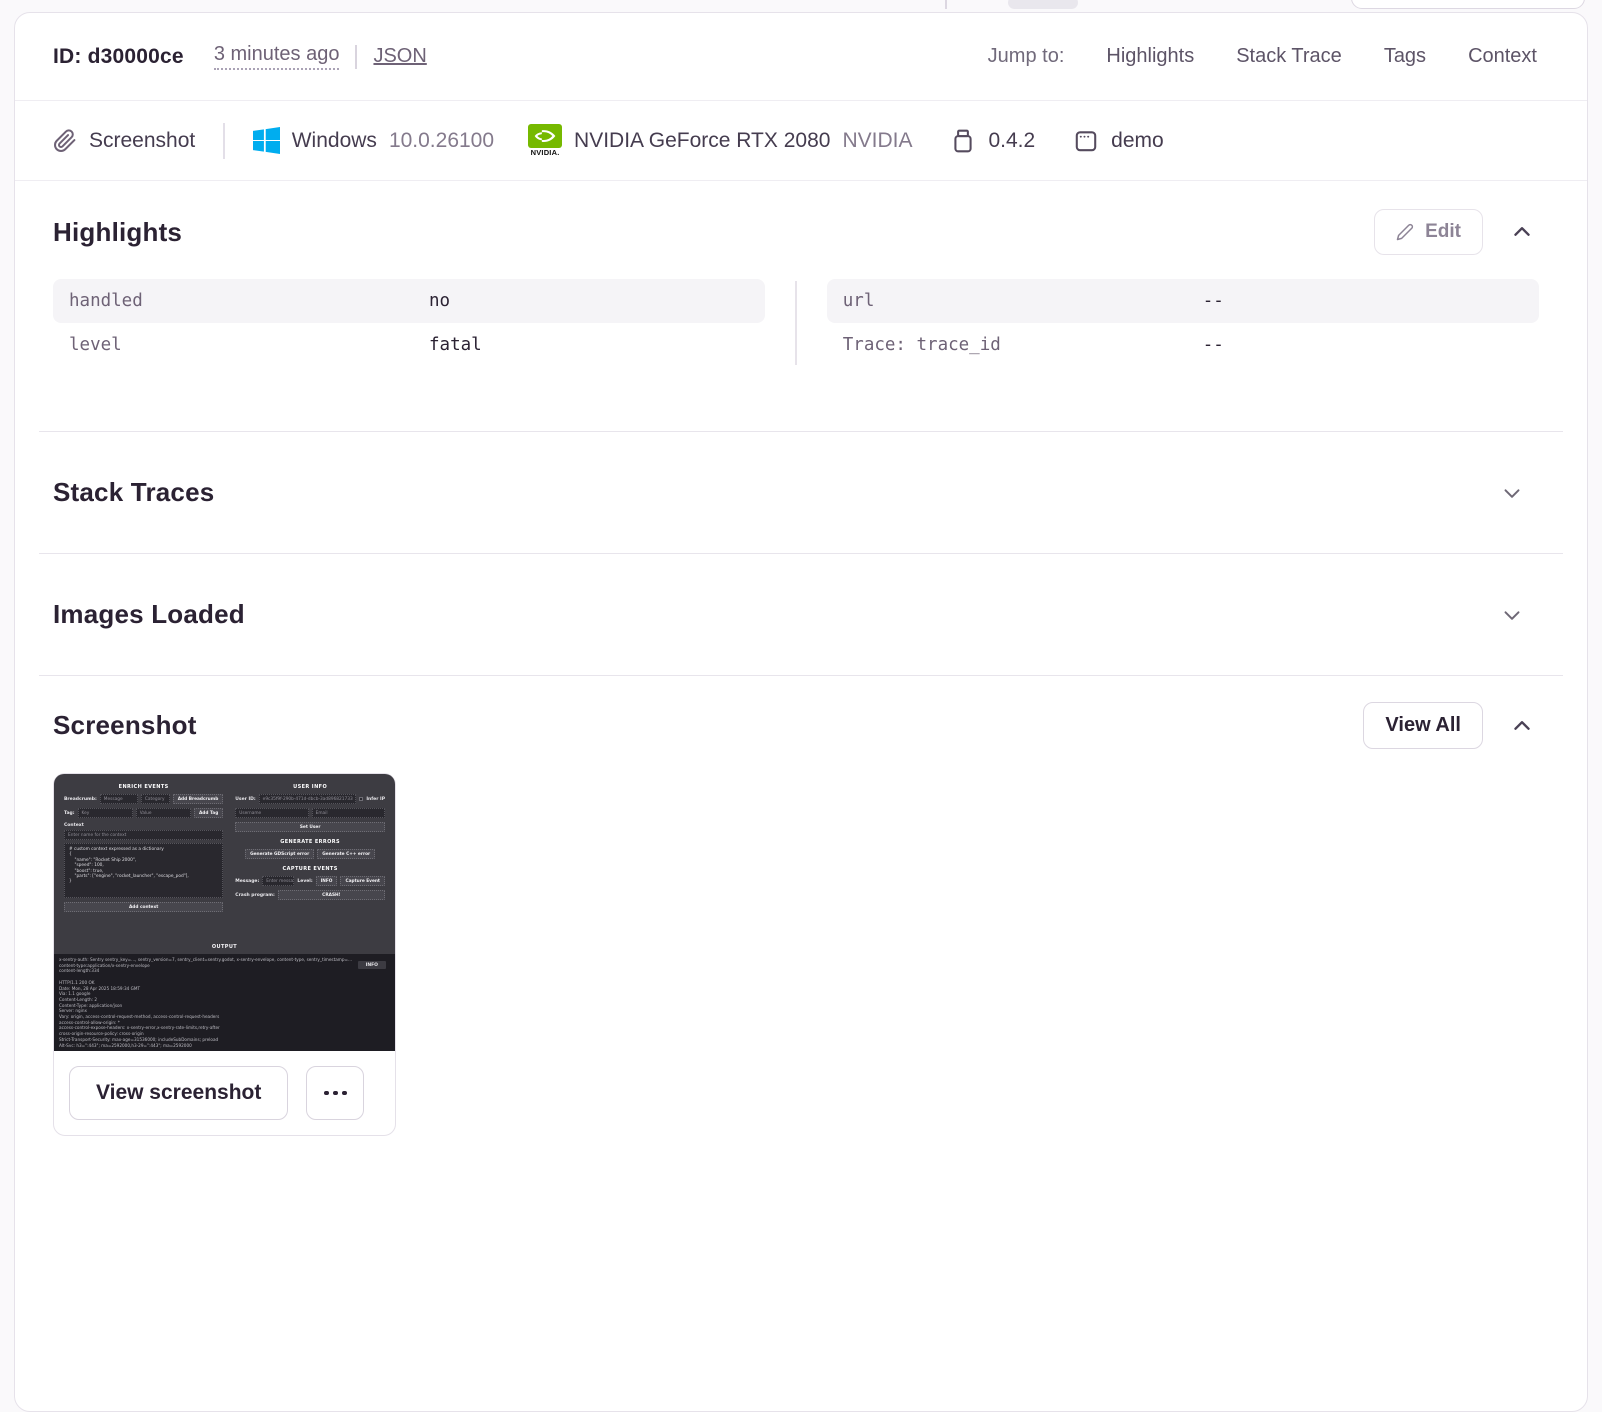  Describe the element at coordinates (796, 323) in the screenshot. I see `highlights-column-divider` at that location.